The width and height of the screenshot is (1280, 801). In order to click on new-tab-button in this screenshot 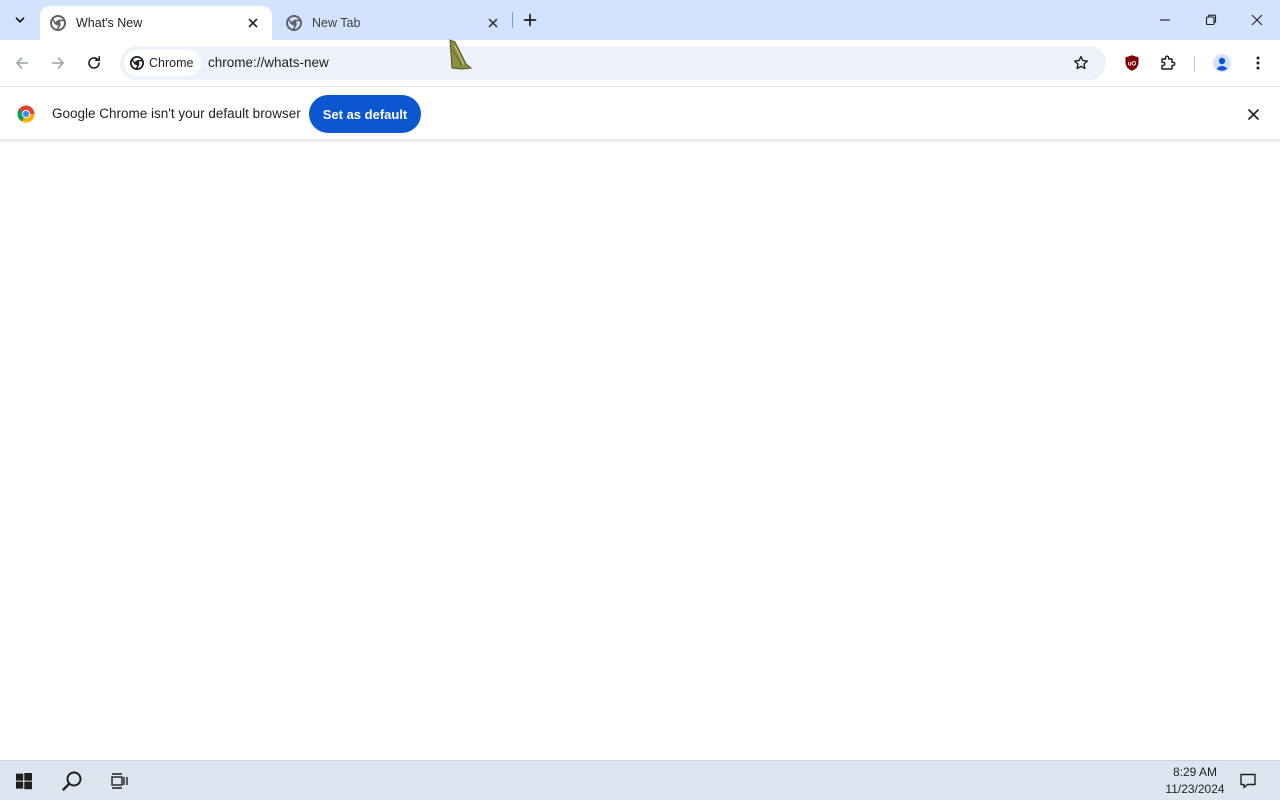, I will do `click(530, 20)`.